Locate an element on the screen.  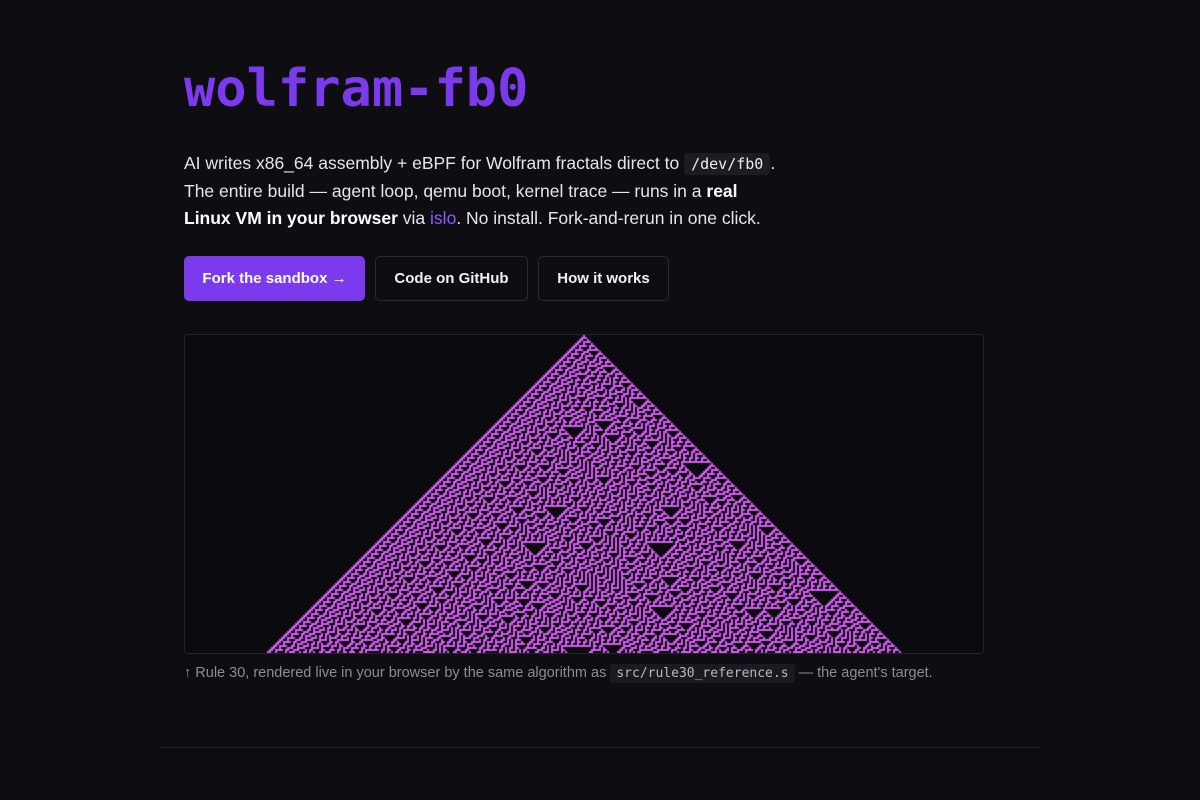
islo-link: islo is located at coordinates (443, 218).